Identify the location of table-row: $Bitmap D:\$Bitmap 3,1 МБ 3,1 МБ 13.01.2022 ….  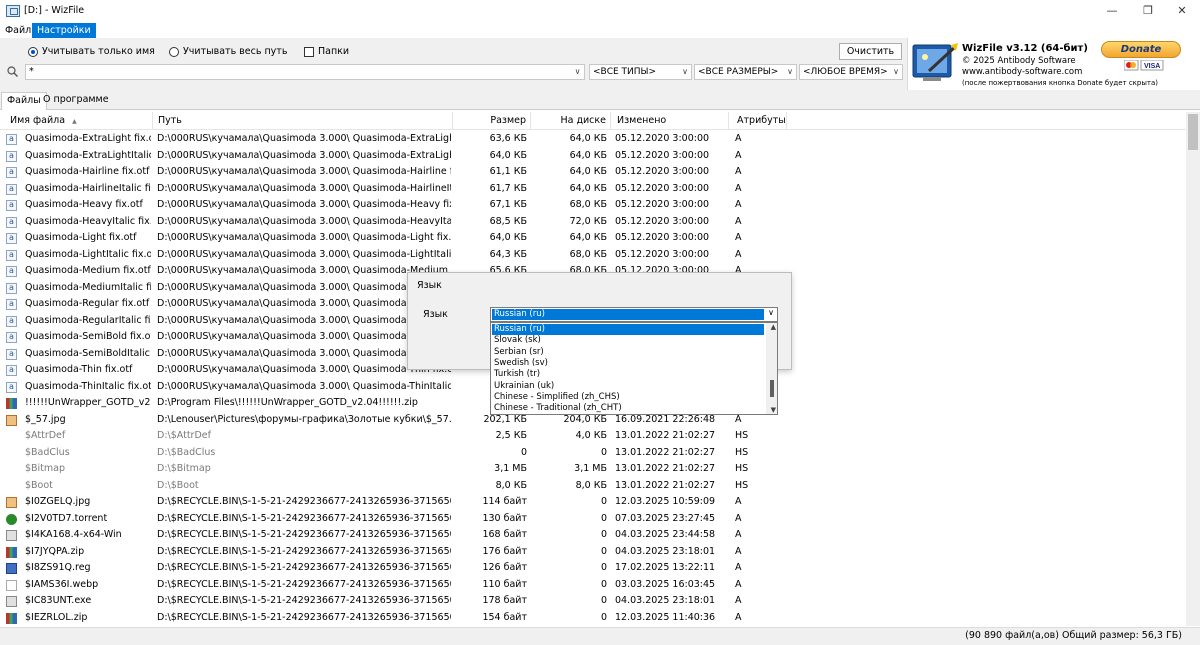
(593, 469).